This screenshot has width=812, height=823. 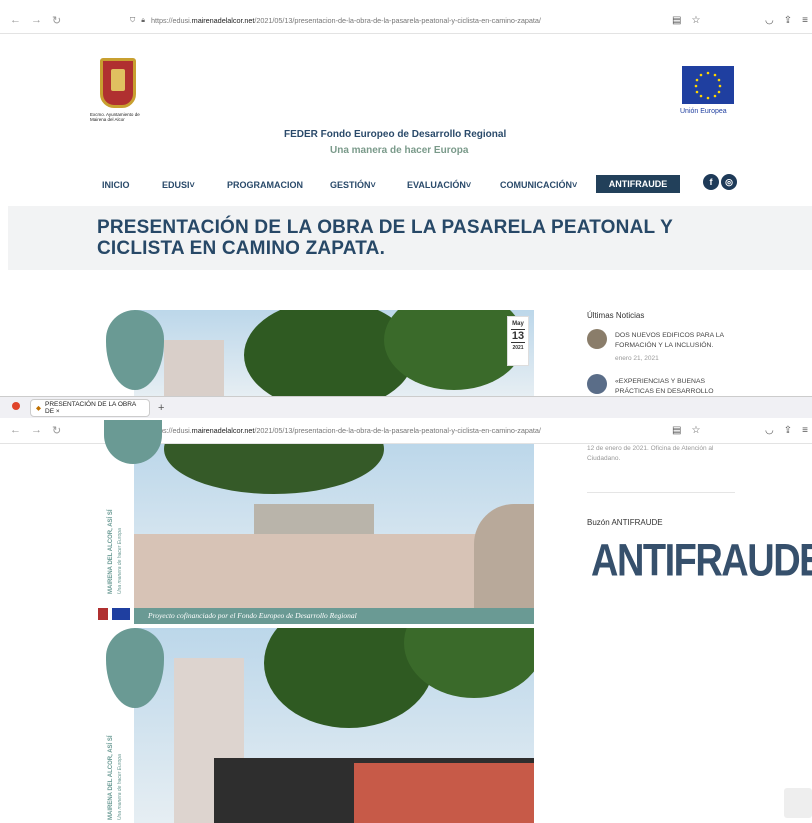 I want to click on nav-inicio: INICIO, so click(x=116, y=185).